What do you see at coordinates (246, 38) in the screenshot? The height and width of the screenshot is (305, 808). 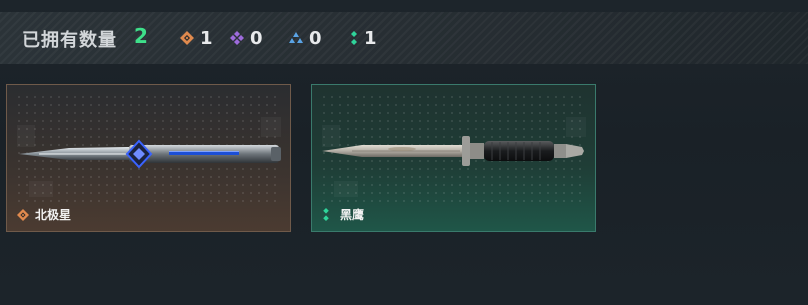 I see `rarity-count-purple: 0` at bounding box center [246, 38].